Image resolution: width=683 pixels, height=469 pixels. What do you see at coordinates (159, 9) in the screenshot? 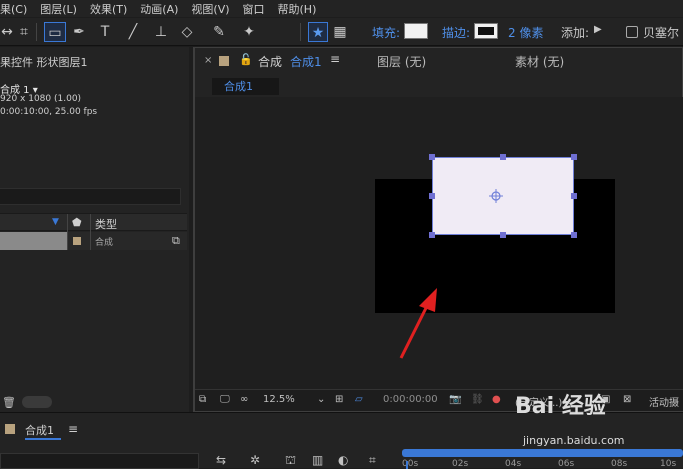
I see `menu-item-animation: 动画(A)` at bounding box center [159, 9].